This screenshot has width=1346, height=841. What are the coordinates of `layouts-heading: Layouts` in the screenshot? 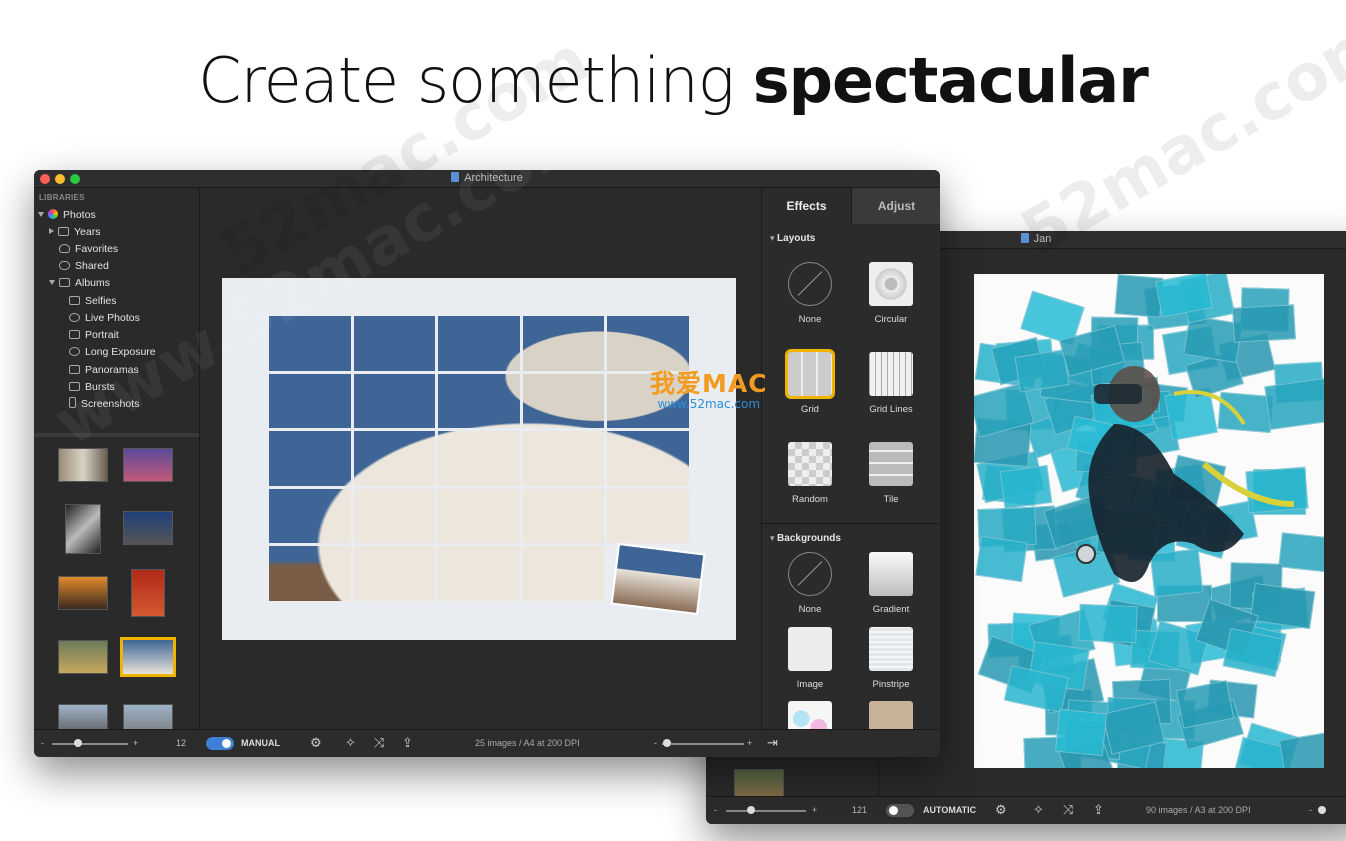 It's located at (792, 238).